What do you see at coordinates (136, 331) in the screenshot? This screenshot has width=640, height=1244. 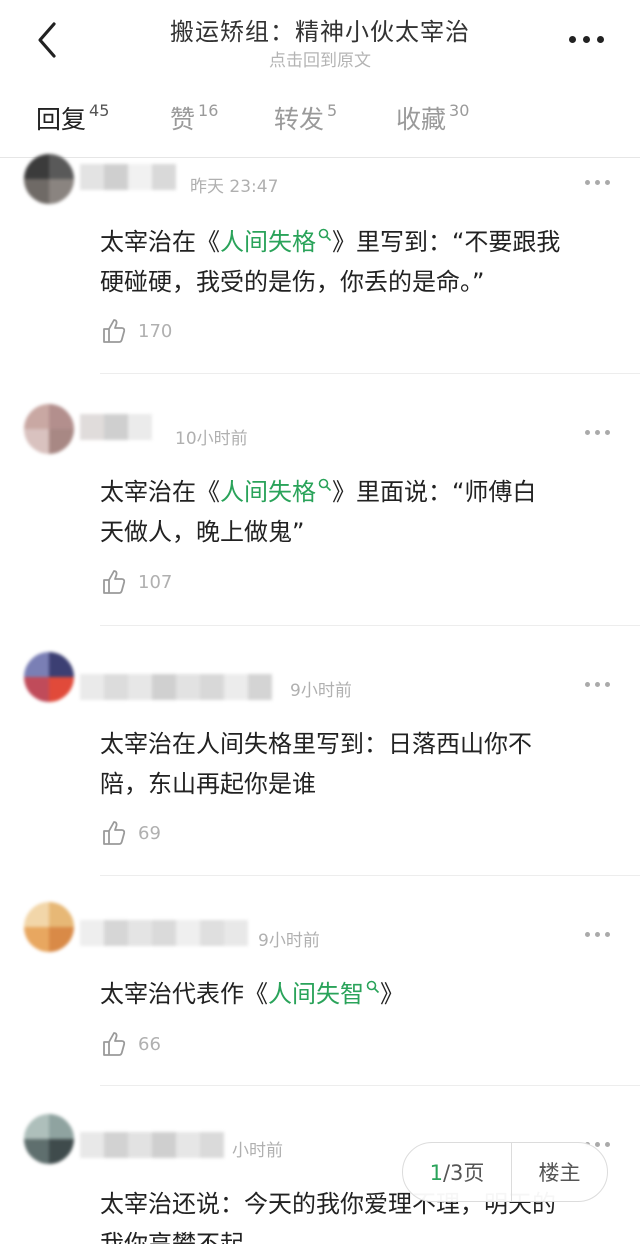 I see `like-button: 170` at bounding box center [136, 331].